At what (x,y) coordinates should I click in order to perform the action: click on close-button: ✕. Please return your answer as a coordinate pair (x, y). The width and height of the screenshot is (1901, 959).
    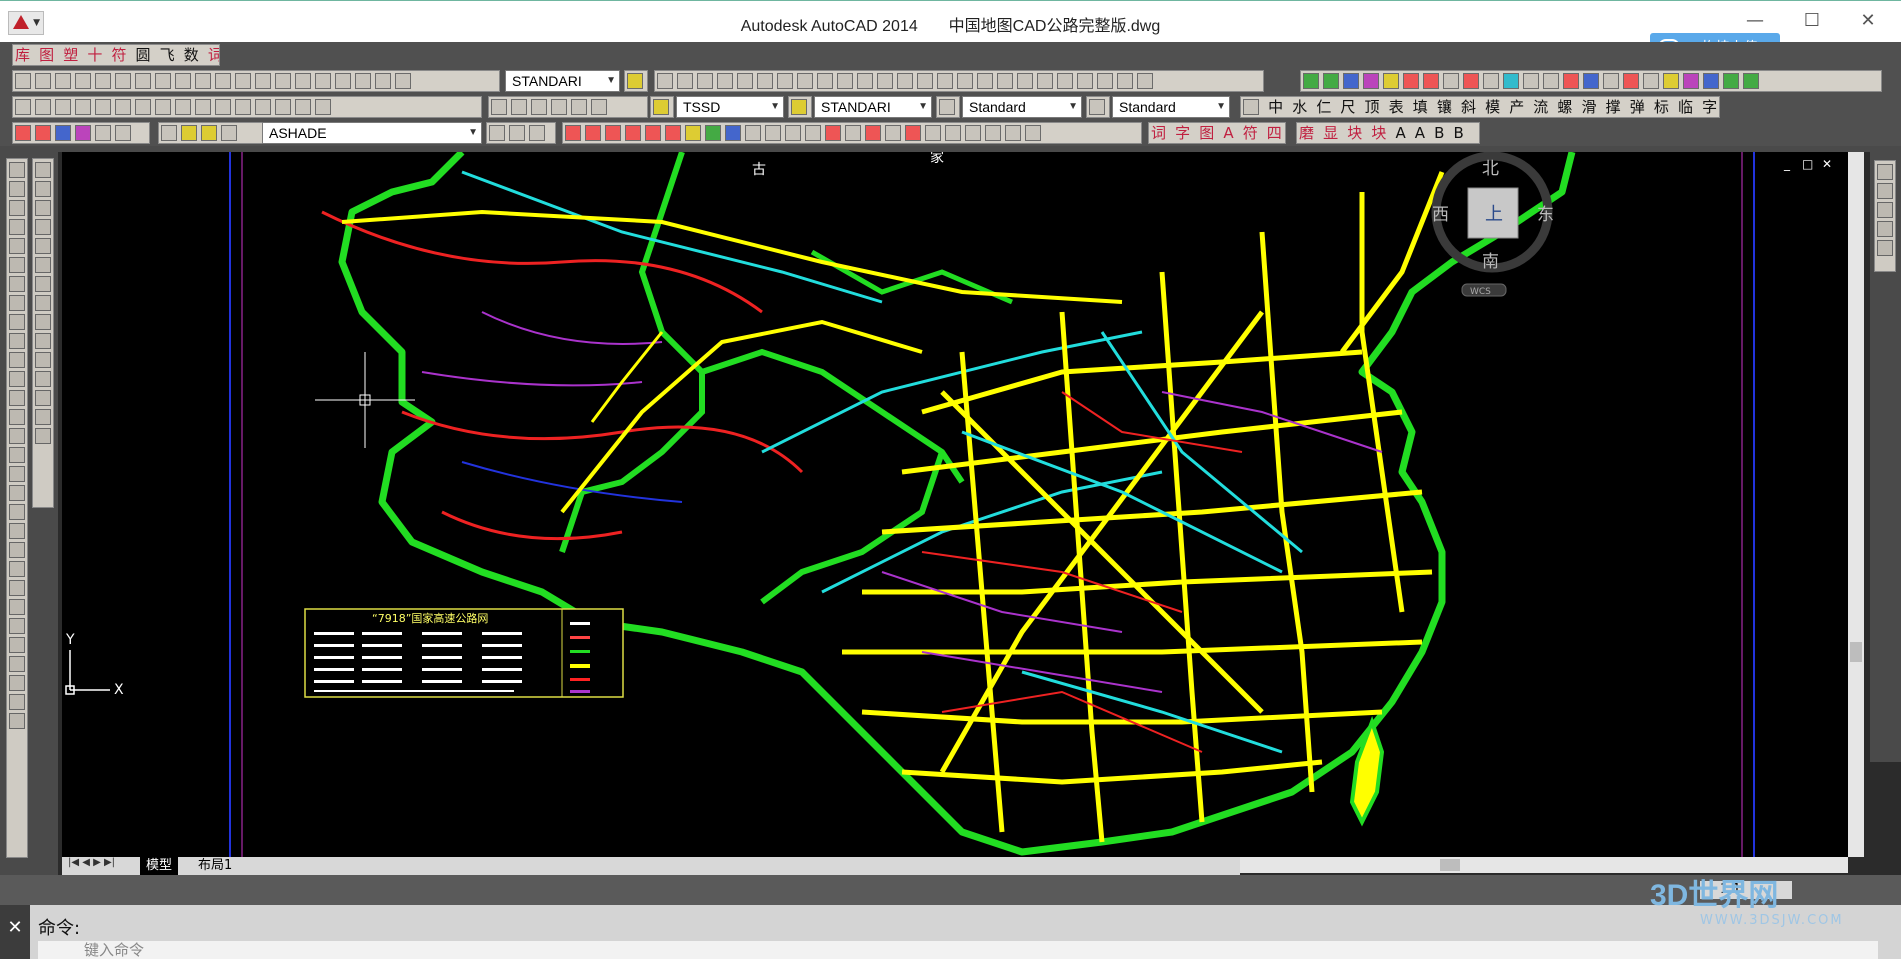
    Looking at the image, I should click on (1868, 22).